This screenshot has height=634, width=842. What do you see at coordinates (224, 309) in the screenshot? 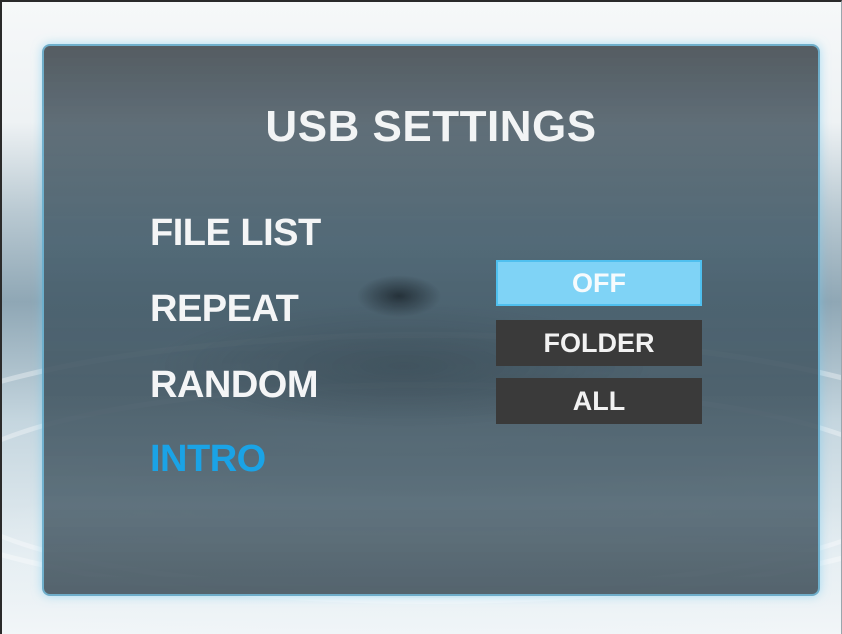
I see `menu-item-repeat: REPEAT` at bounding box center [224, 309].